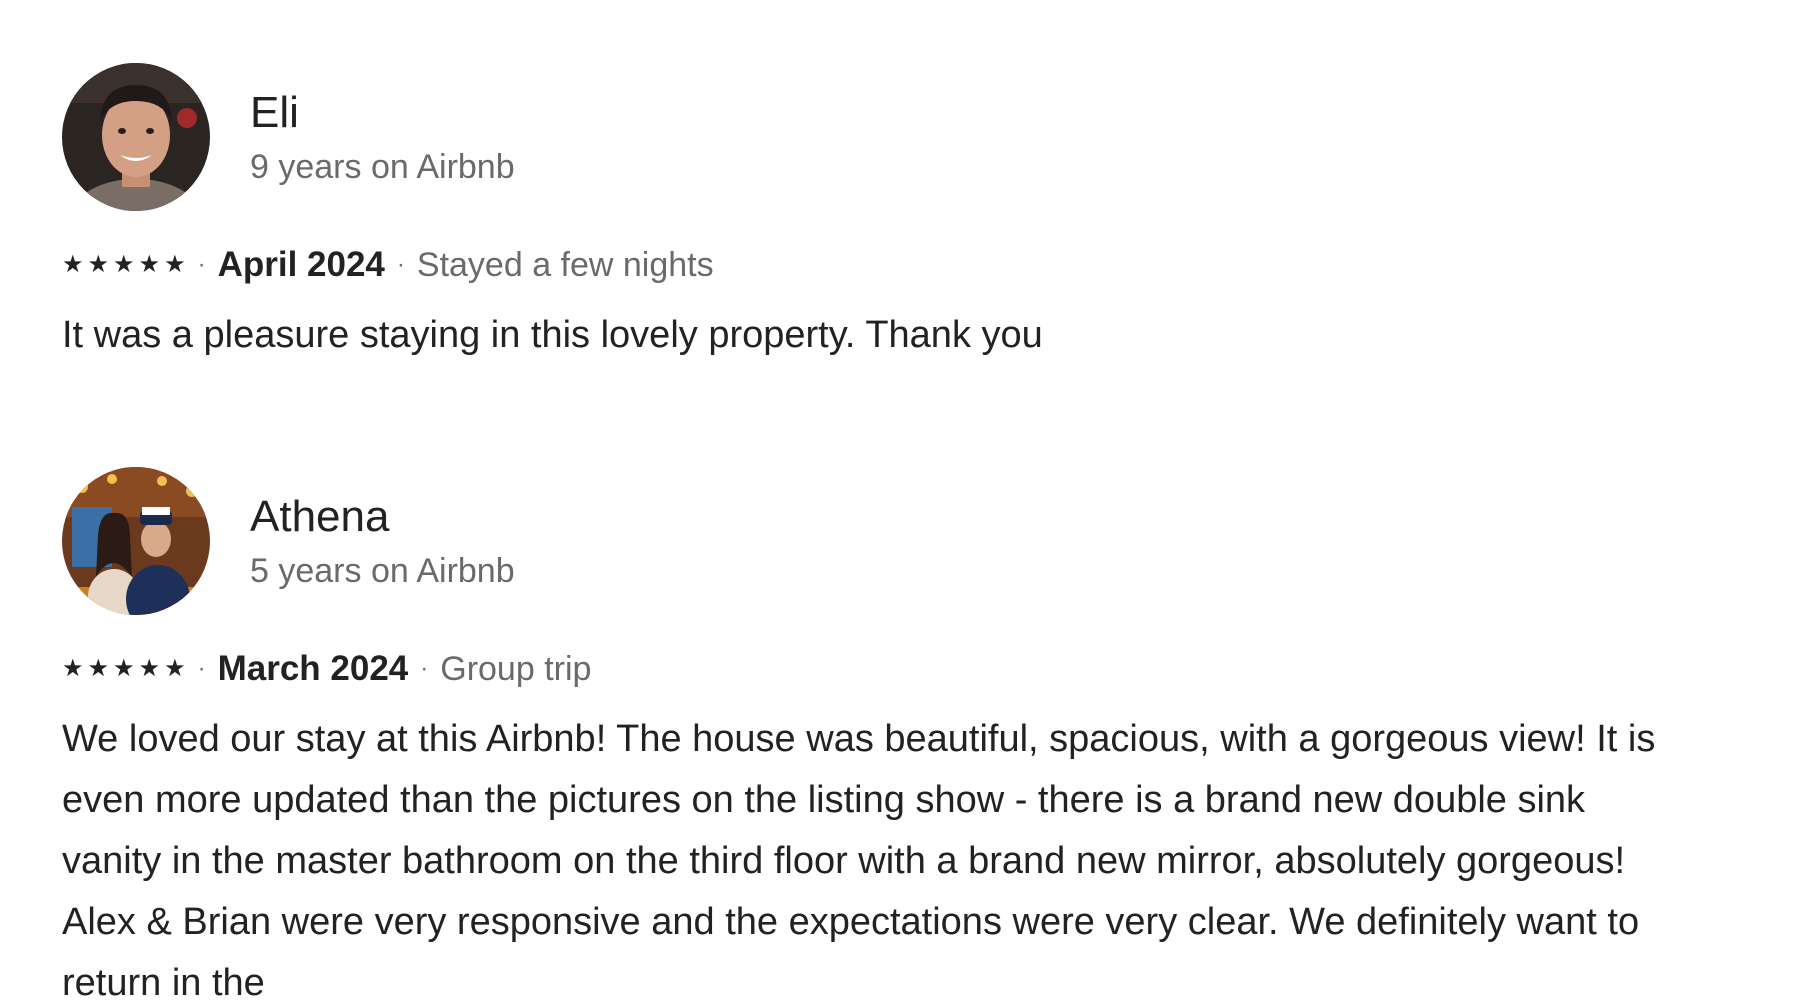 This screenshot has width=1800, height=1000. I want to click on reviewer-info: Eli 9 years on Airbnb, so click(382, 137).